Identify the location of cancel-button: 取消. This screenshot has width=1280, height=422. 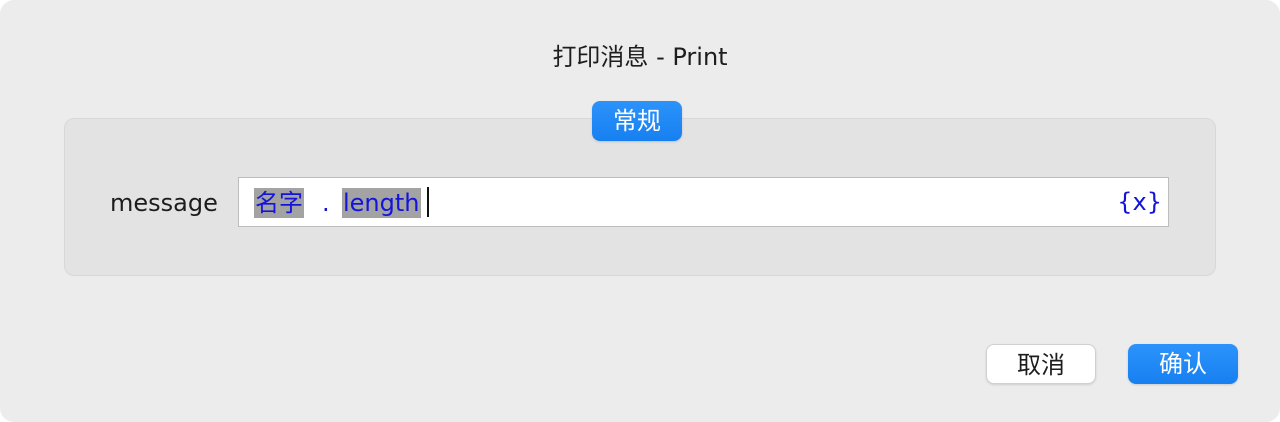
(1041, 364).